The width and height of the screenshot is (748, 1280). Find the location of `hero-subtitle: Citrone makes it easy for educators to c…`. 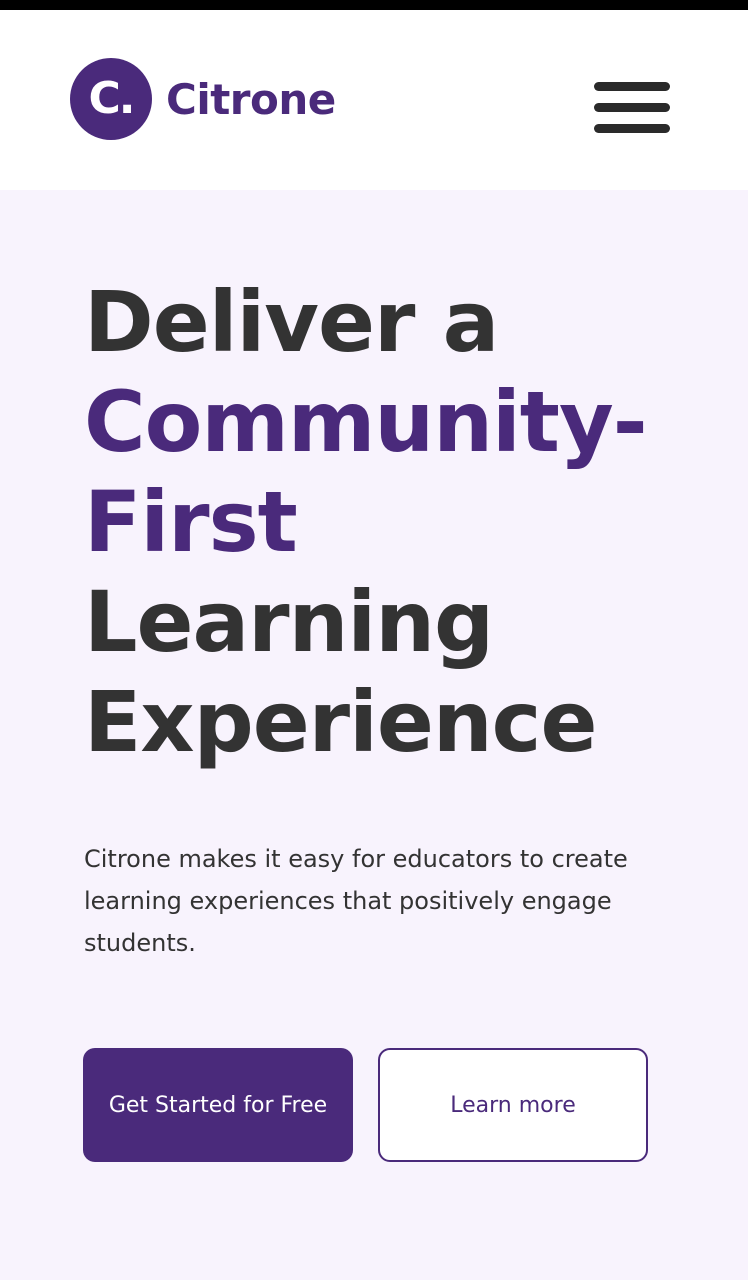

hero-subtitle: Citrone makes it easy for educators to c… is located at coordinates (356, 901).